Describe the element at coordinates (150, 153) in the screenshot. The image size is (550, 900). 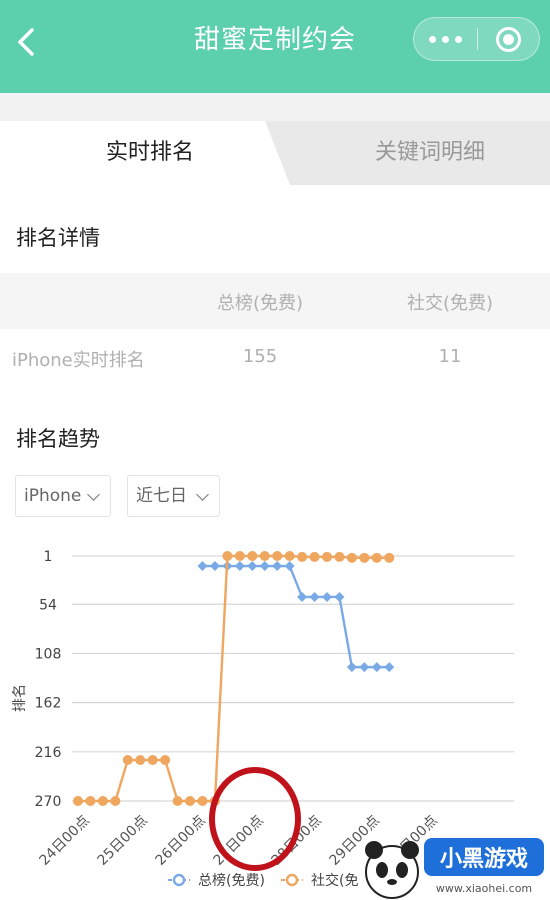
I see `tab-realtime-rank-label: 实时排名` at that location.